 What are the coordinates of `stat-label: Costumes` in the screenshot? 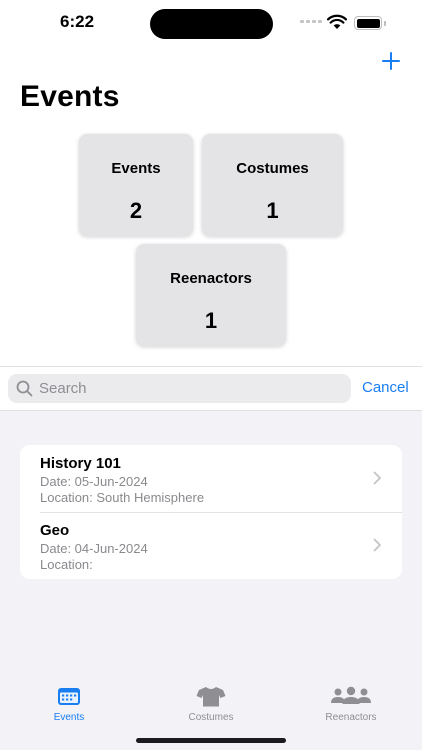 It's located at (272, 168).